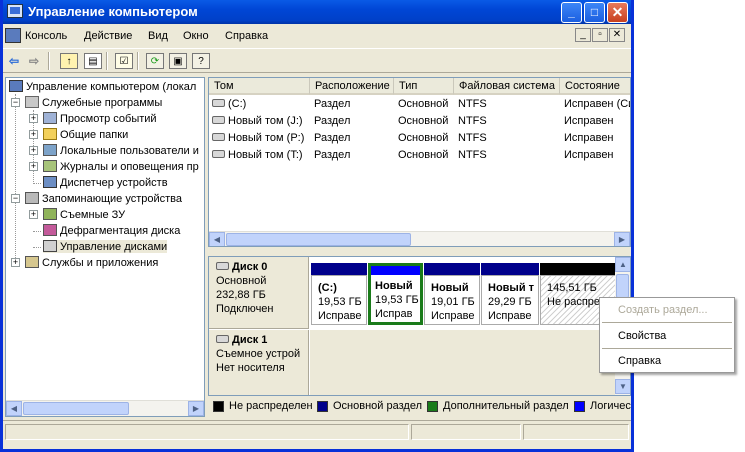 The height and width of the screenshot is (452, 745). I want to click on device-manager-icon, so click(50, 182).